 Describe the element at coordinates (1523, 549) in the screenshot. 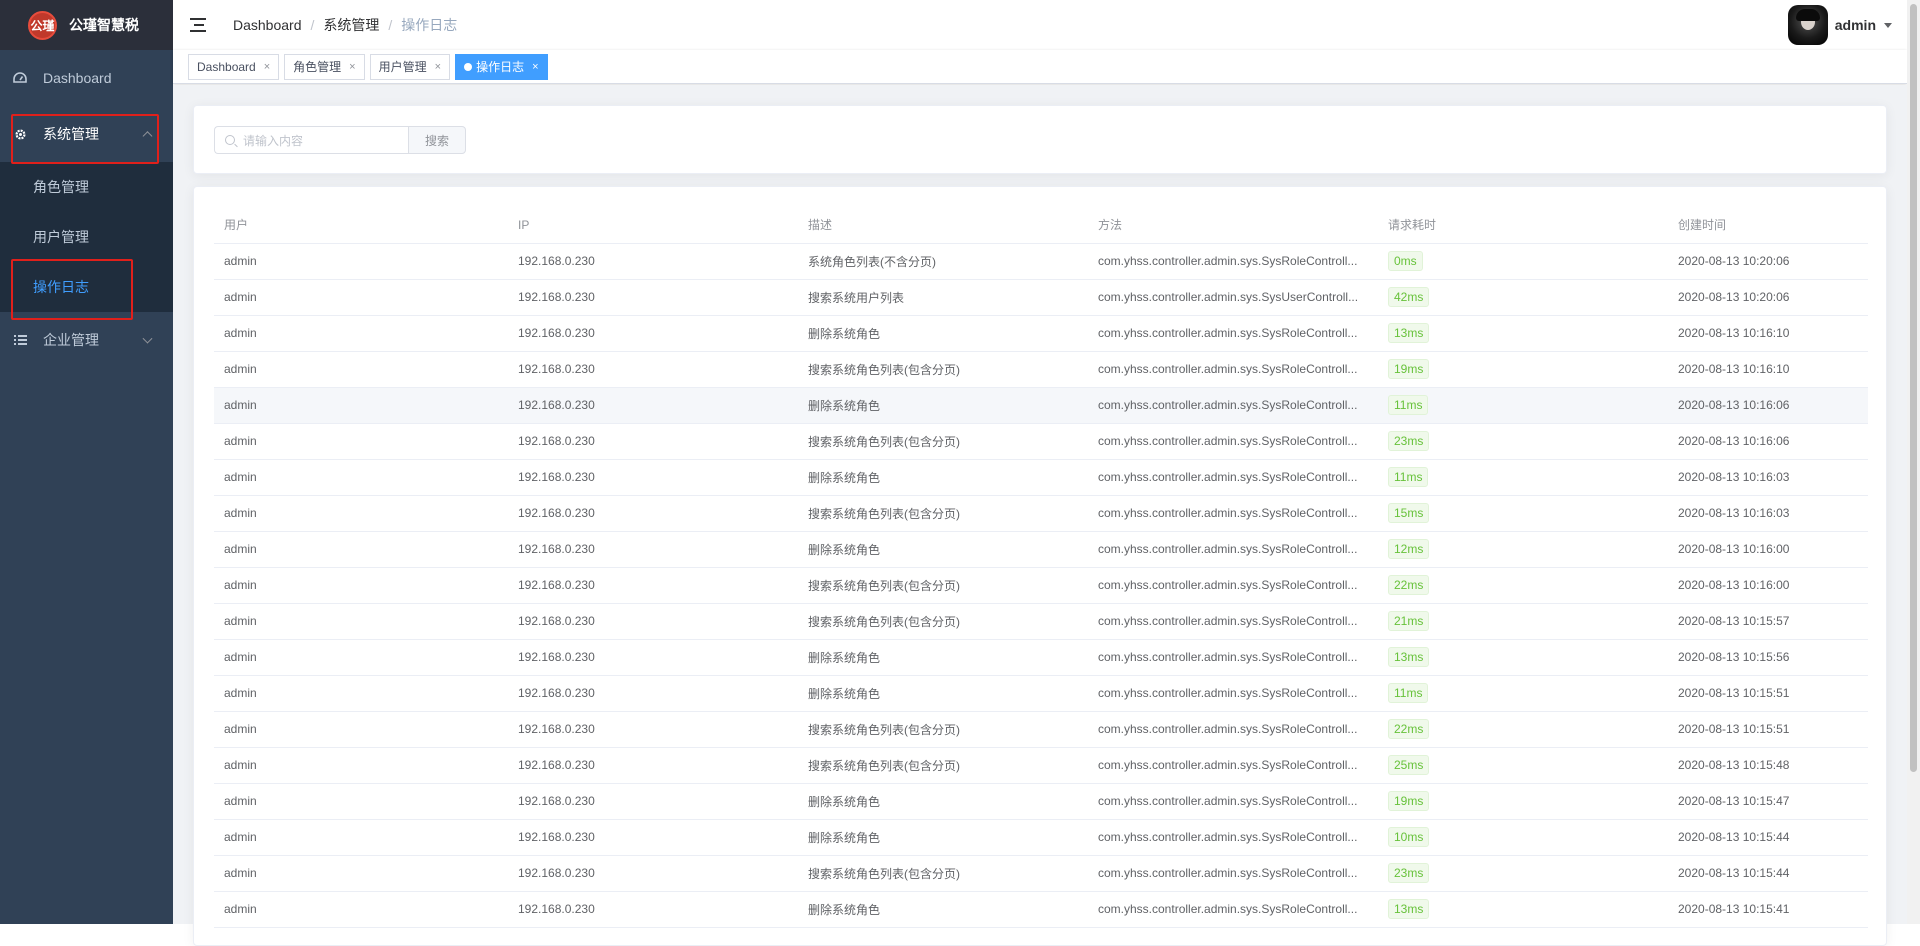

I see `cell-duration: 12ms` at that location.